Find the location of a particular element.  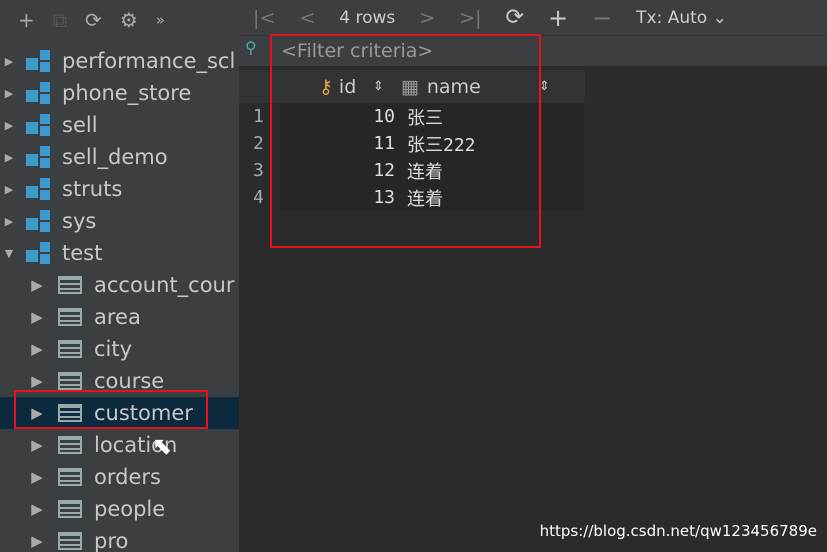

schema-label: struts is located at coordinates (92, 189).